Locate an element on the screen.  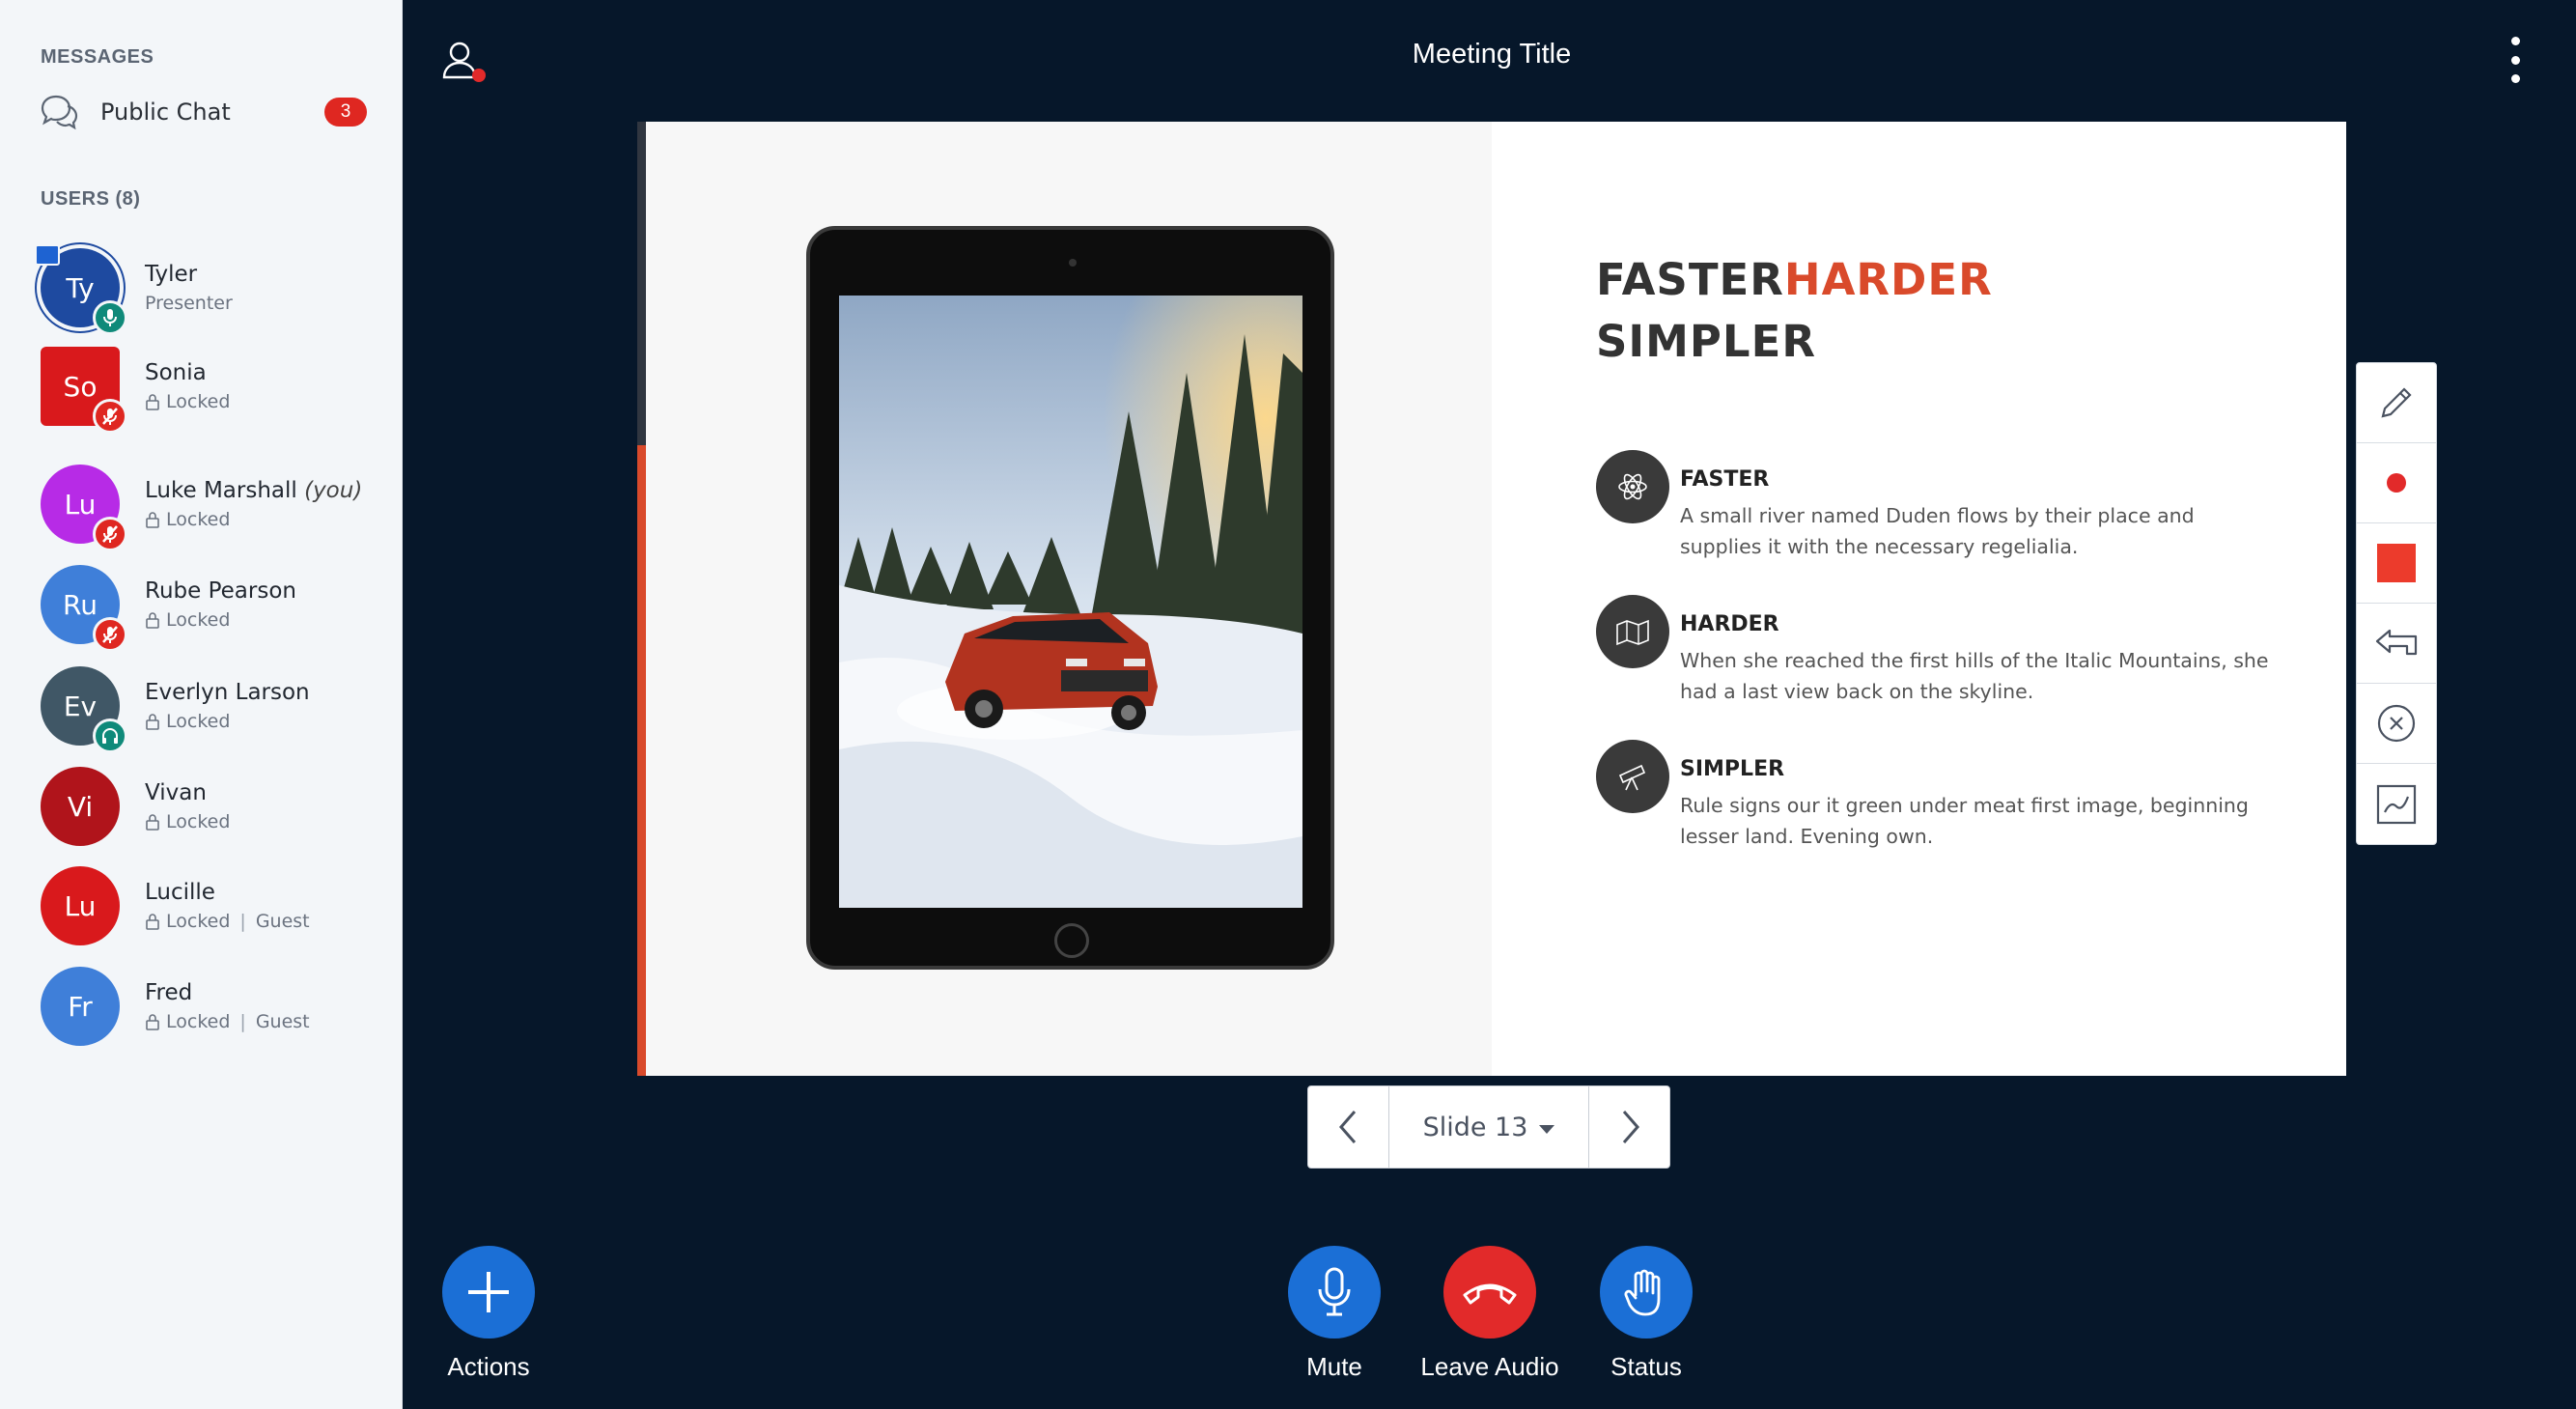
options-menu-icon is located at coordinates (2515, 60).